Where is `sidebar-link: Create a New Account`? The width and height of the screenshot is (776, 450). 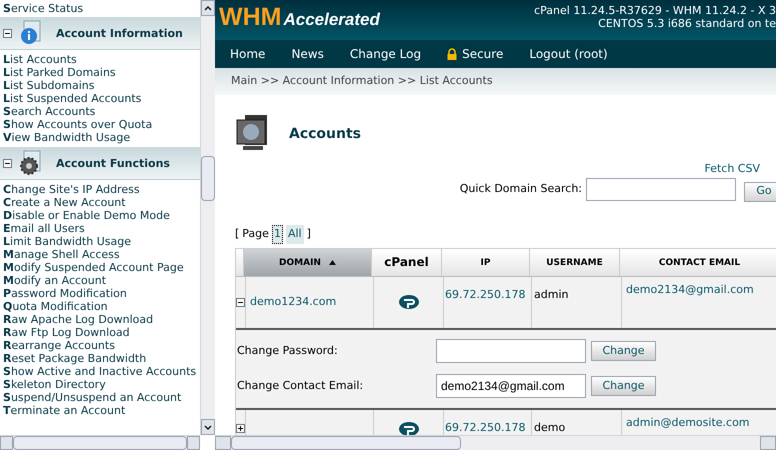
sidebar-link: Create a New Account is located at coordinates (100, 202).